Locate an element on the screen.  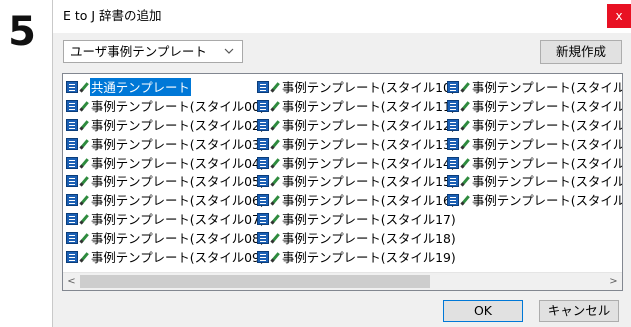
new-create-button: 新規作成 is located at coordinates (581, 52).